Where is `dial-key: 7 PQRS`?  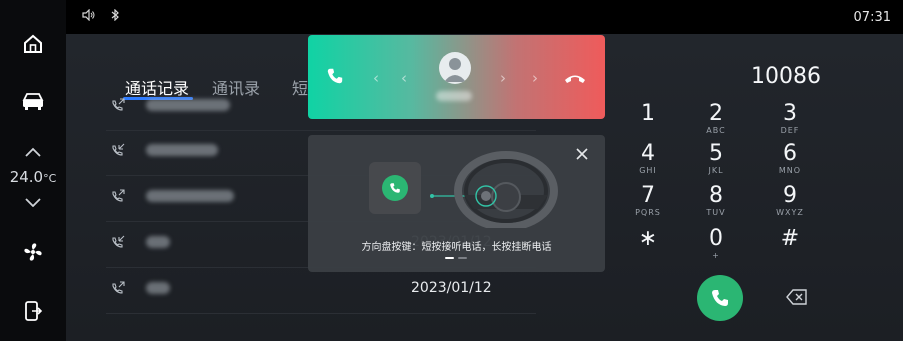 dial-key: 7 PQRS is located at coordinates (648, 200).